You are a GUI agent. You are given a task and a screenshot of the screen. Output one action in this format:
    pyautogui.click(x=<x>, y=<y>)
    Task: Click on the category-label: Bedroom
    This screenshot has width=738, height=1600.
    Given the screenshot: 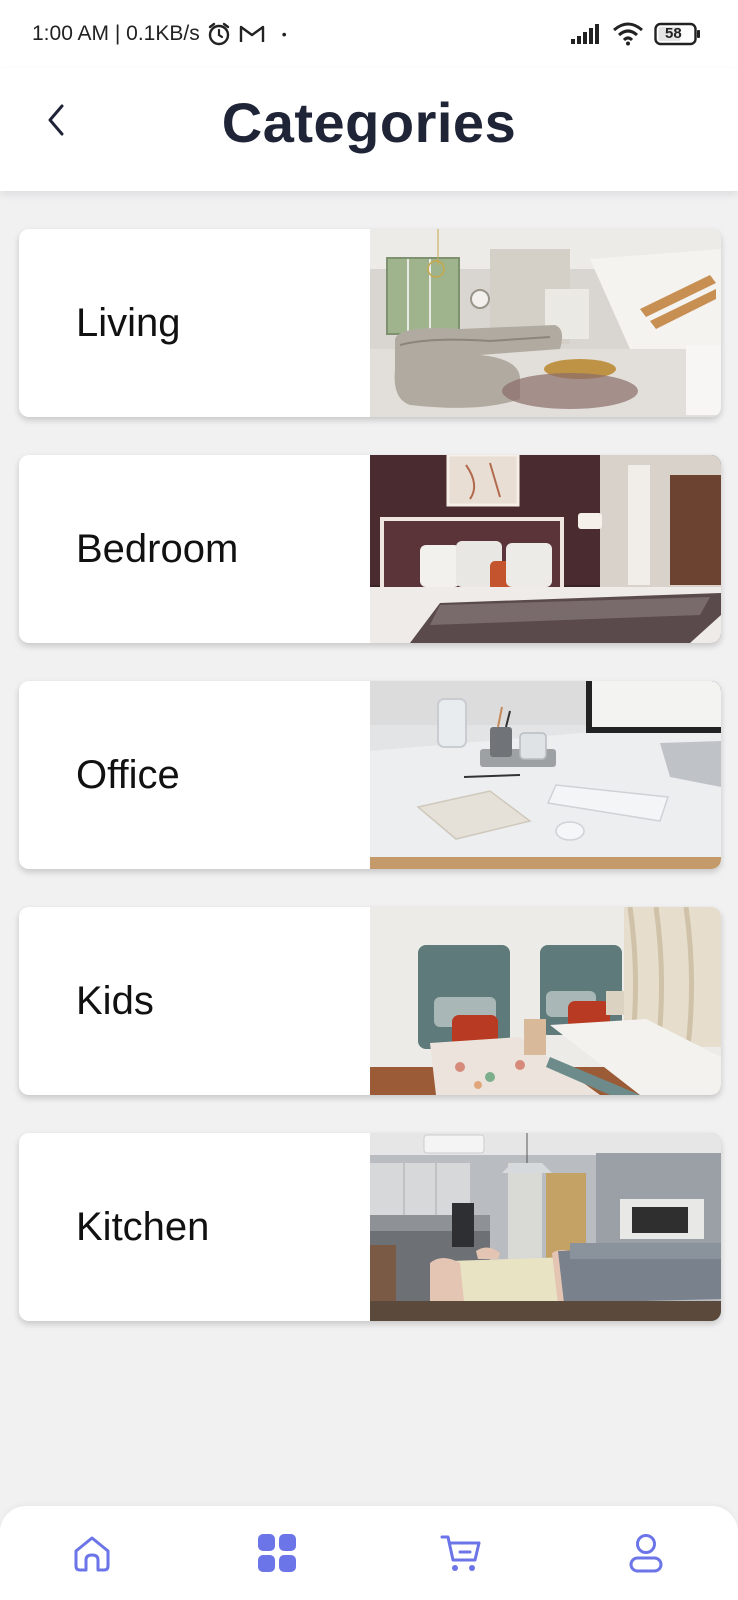 What is the action you would take?
    pyautogui.click(x=157, y=548)
    